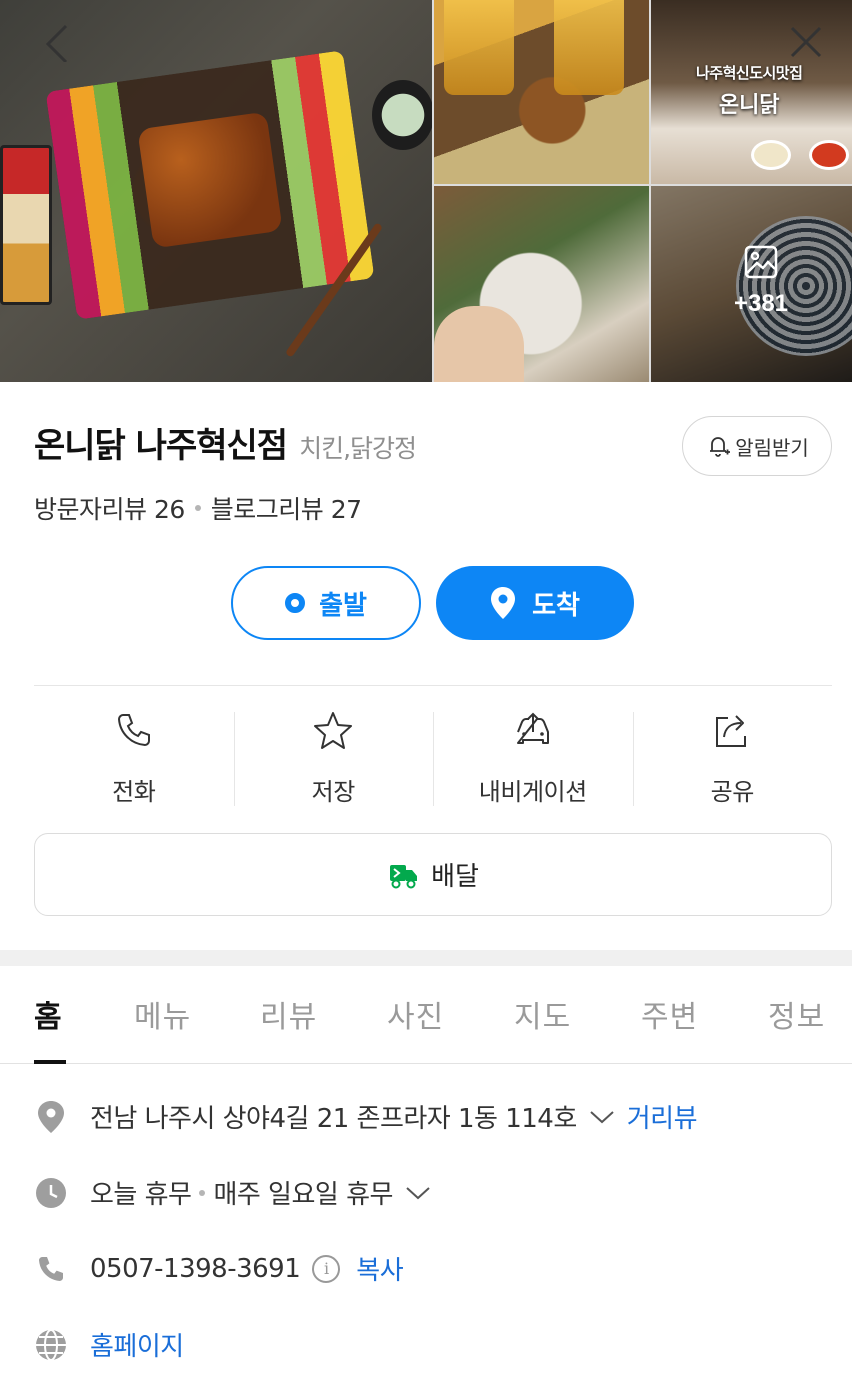  I want to click on close-icon, so click(806, 42).